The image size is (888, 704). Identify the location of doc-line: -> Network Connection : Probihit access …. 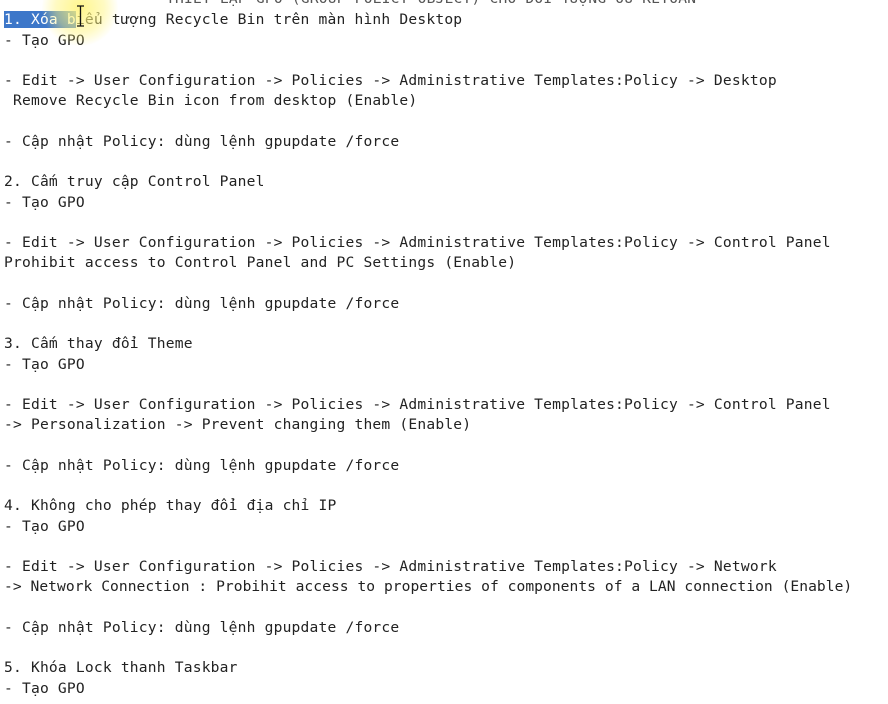
(428, 586).